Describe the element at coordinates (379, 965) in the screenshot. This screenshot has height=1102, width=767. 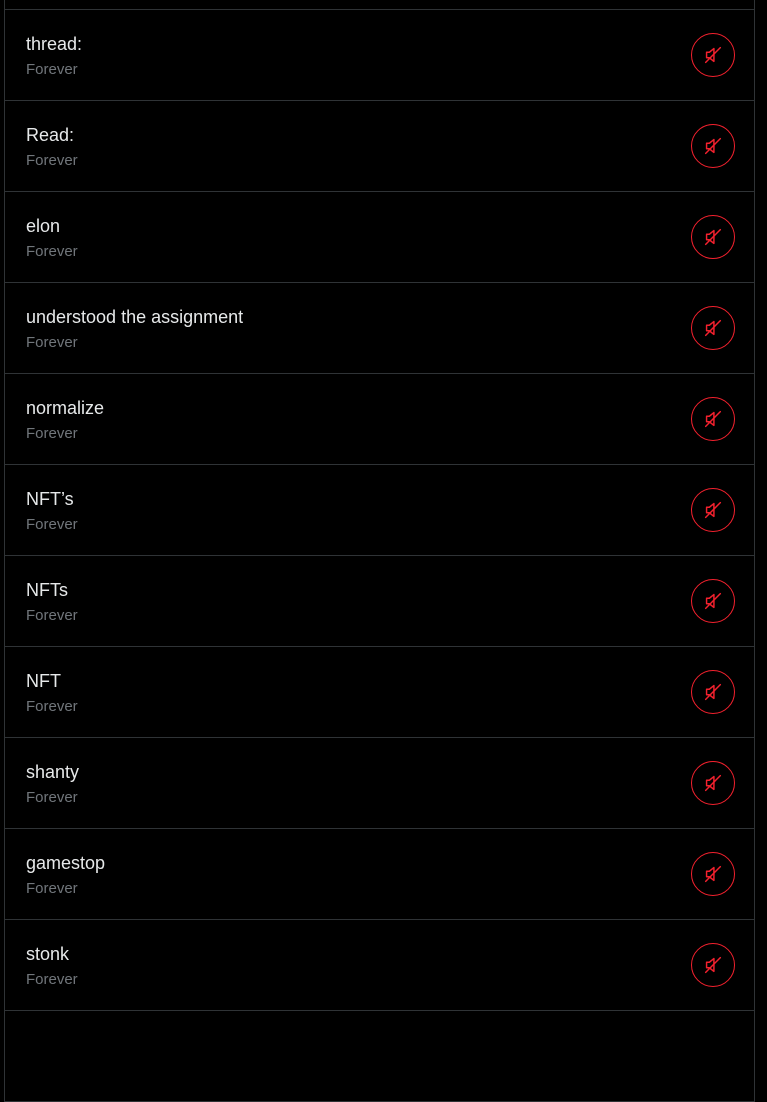
I see `muted-word-row: stonk Forever` at that location.